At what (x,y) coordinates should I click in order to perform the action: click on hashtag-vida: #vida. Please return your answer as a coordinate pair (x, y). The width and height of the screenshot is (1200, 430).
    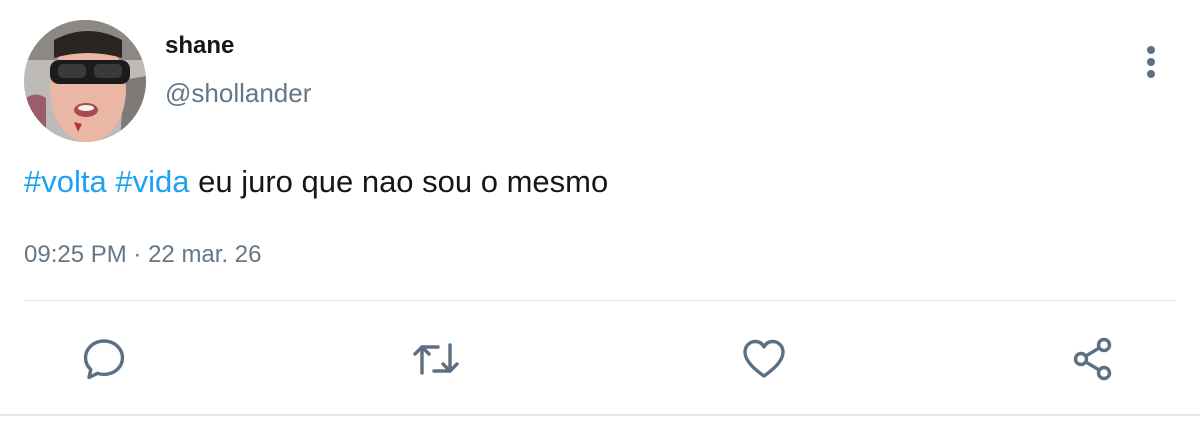
    Looking at the image, I should click on (152, 181).